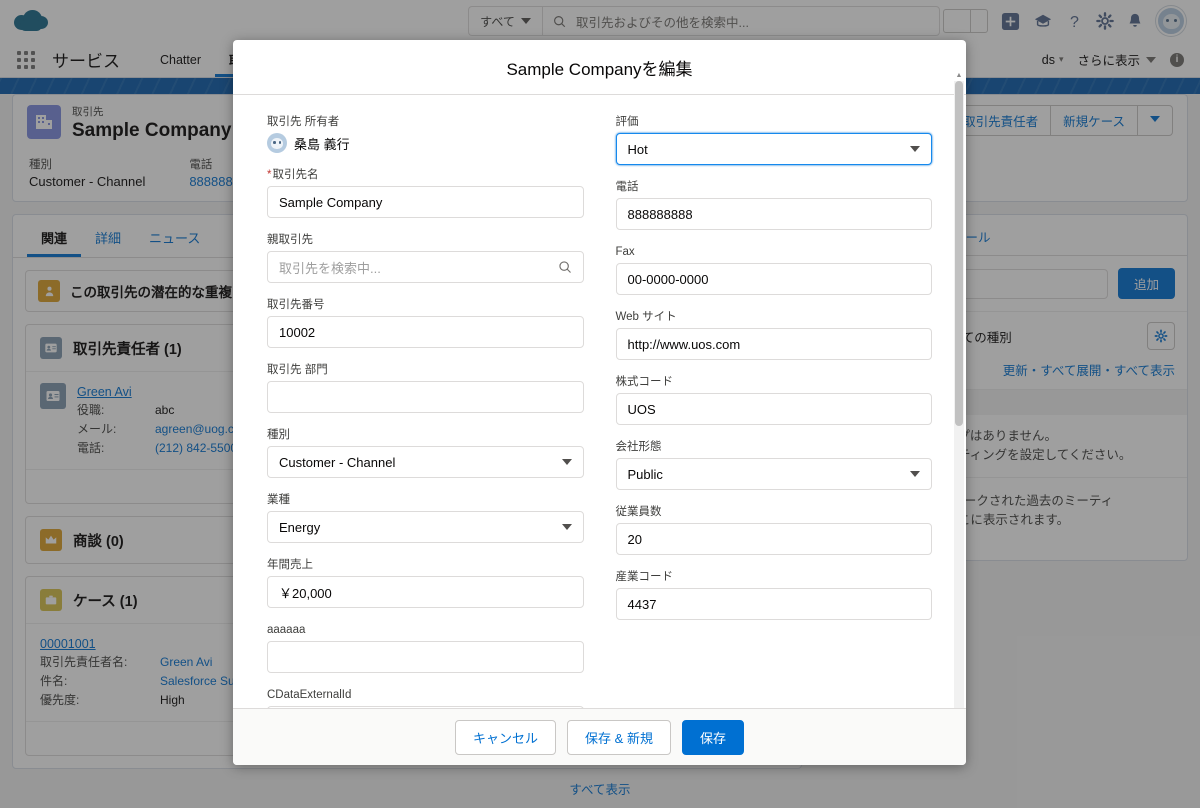 The height and width of the screenshot is (808, 1200). What do you see at coordinates (278, 435) in the screenshot?
I see `field-type-label: 種別` at bounding box center [278, 435].